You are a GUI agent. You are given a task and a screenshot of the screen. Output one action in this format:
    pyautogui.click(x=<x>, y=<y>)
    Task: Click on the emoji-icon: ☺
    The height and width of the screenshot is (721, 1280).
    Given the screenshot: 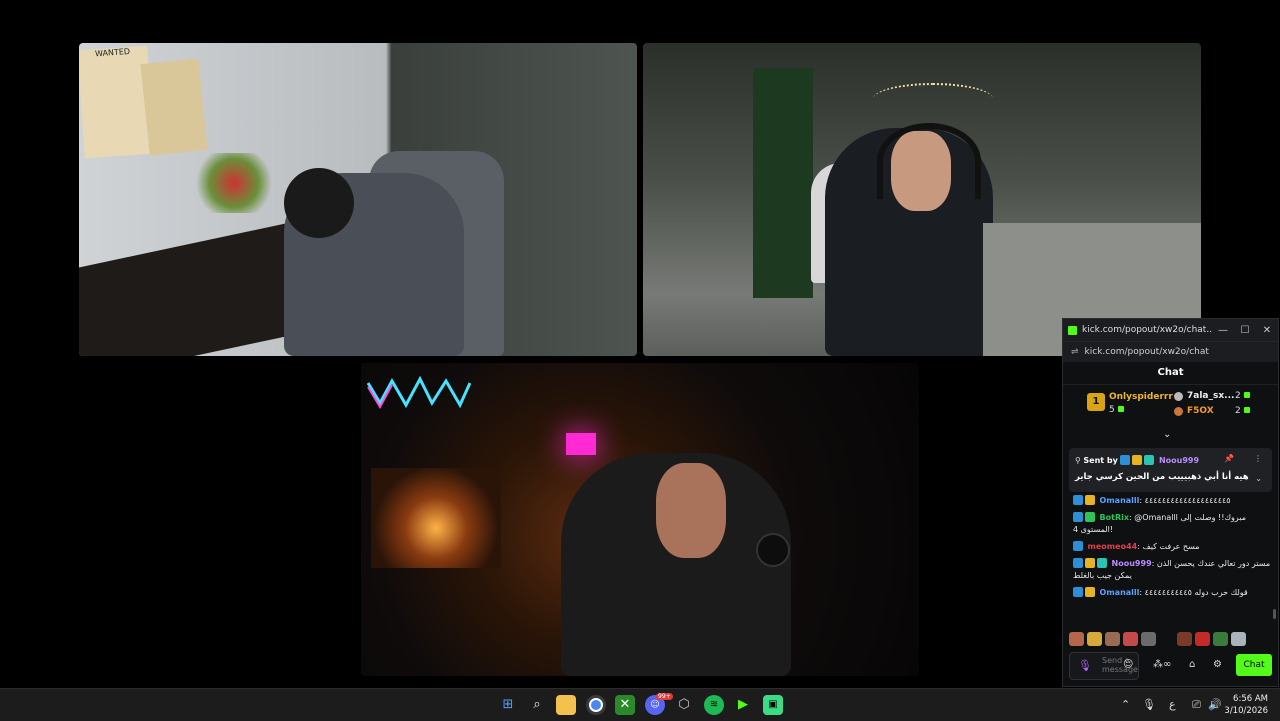 What is the action you would take?
    pyautogui.click(x=1128, y=664)
    